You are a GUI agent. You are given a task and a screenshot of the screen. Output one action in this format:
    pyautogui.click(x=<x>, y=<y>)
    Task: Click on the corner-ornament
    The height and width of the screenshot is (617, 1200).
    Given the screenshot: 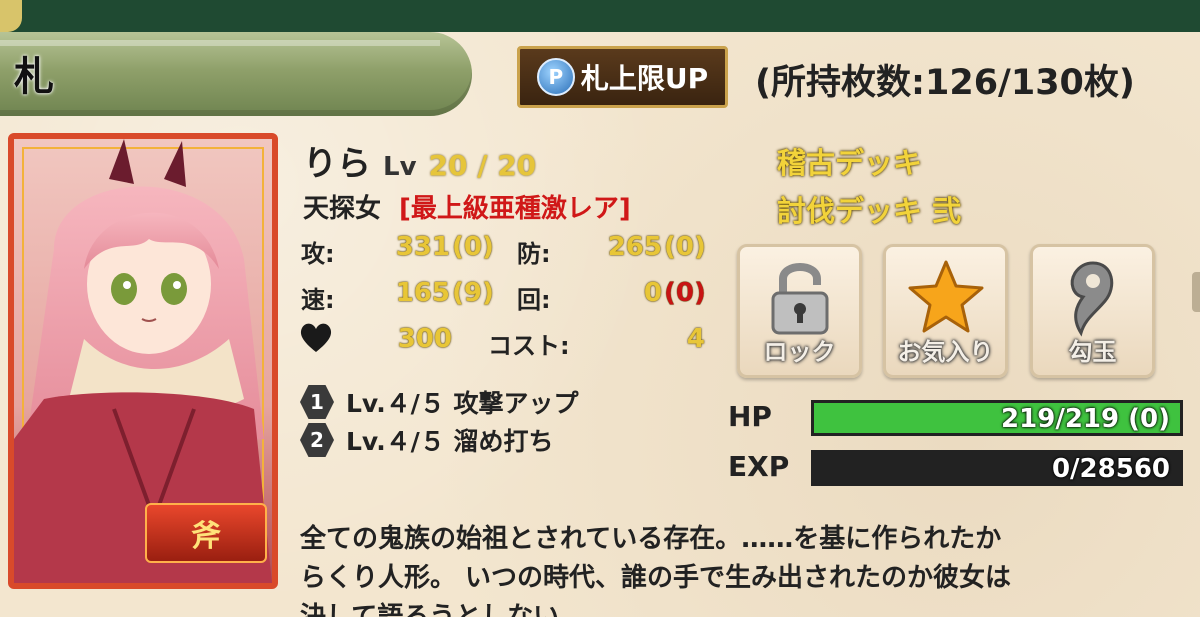 What is the action you would take?
    pyautogui.click(x=11, y=16)
    